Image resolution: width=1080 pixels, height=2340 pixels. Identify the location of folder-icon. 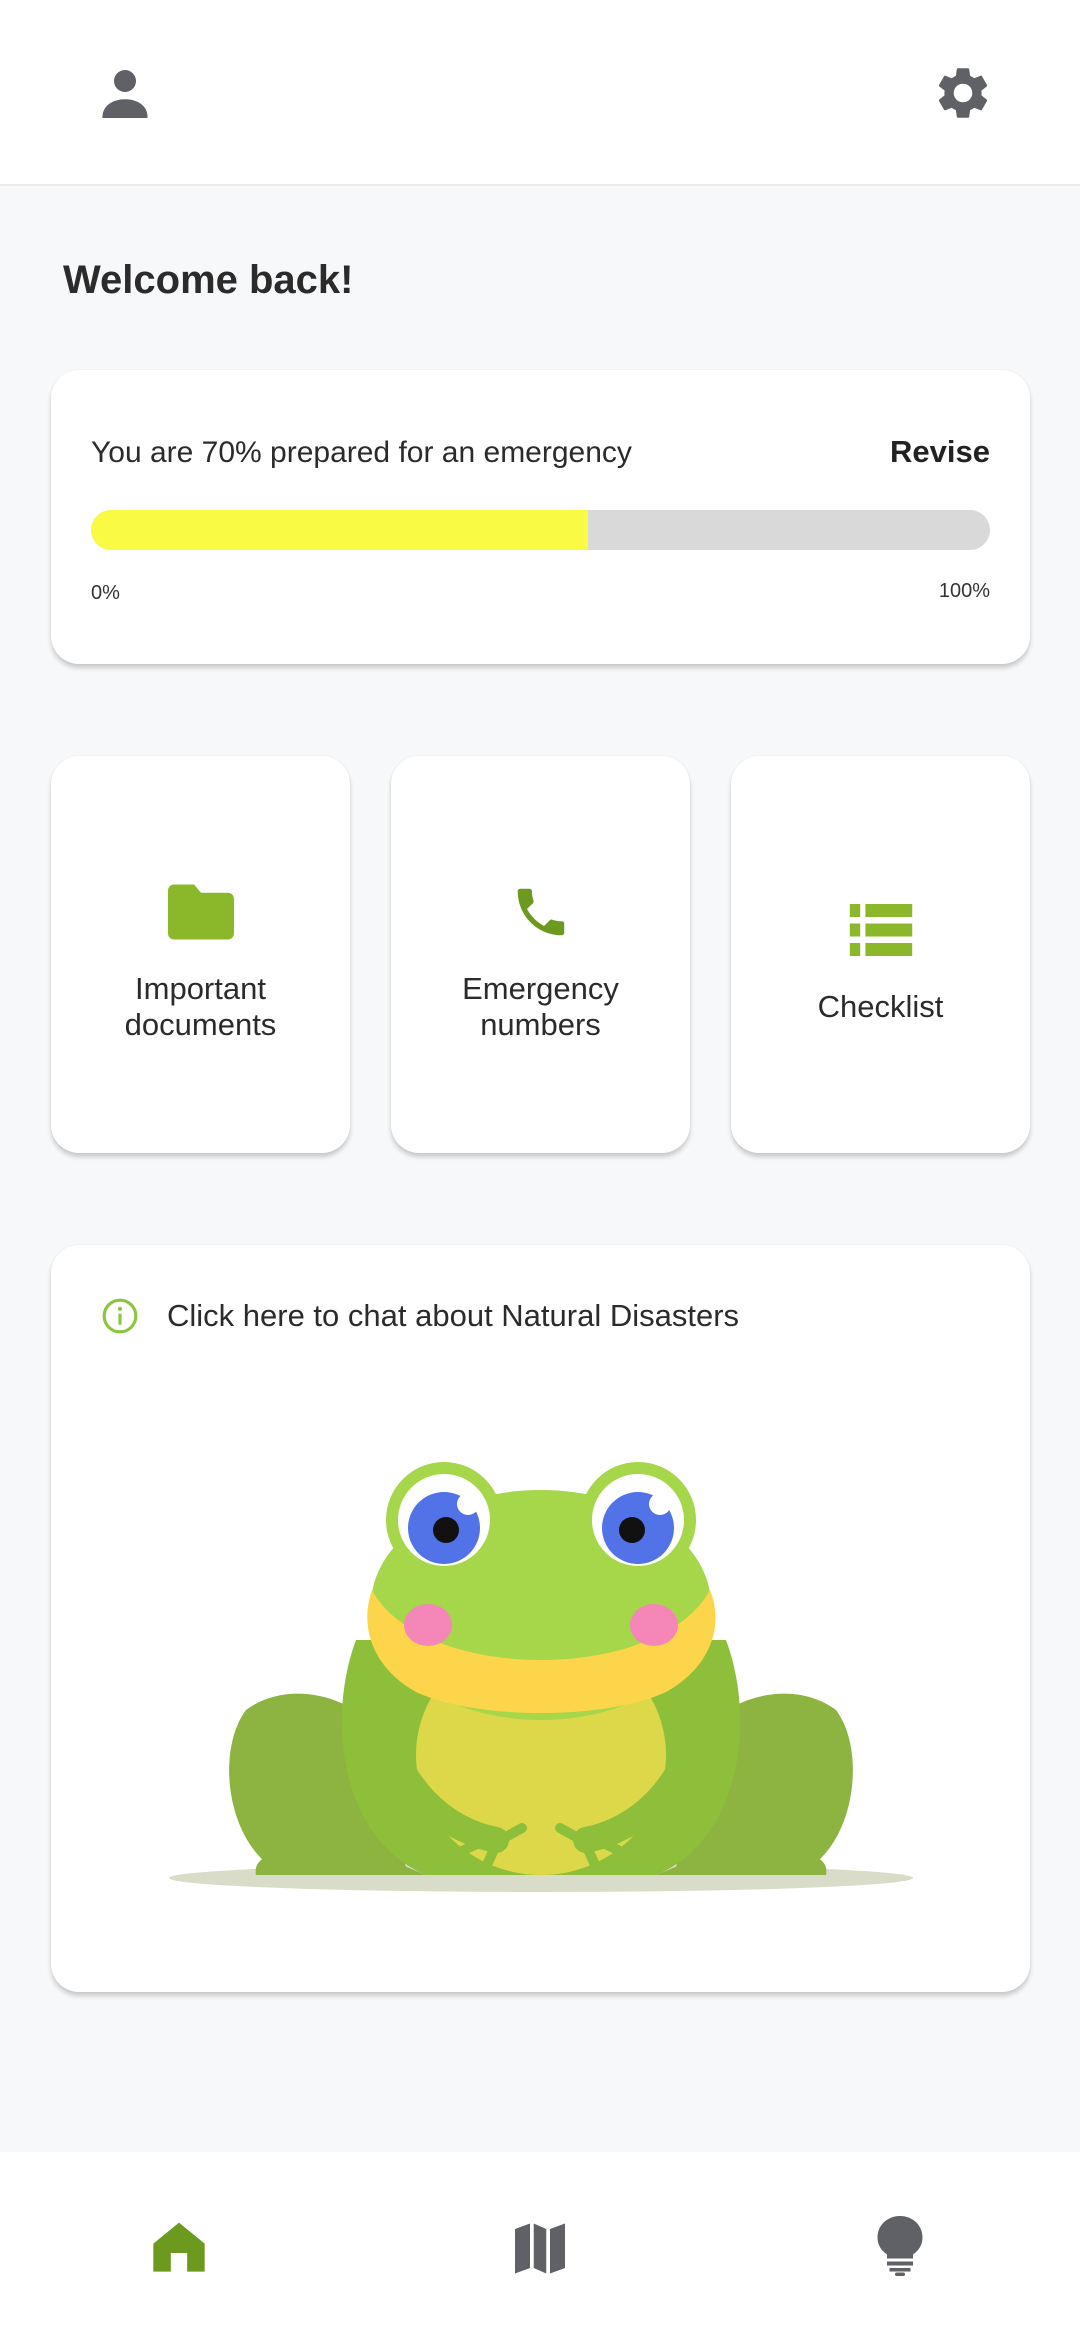
(200, 911).